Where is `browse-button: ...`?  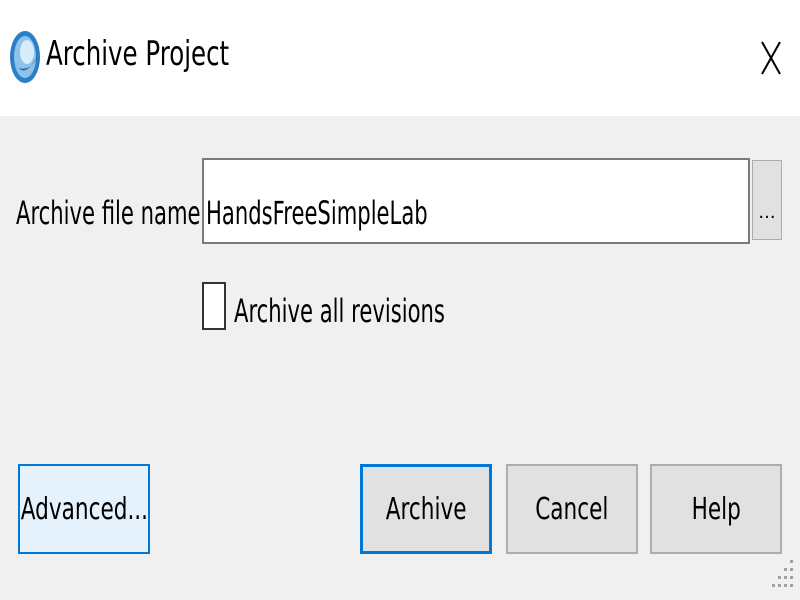 browse-button: ... is located at coordinates (767, 200).